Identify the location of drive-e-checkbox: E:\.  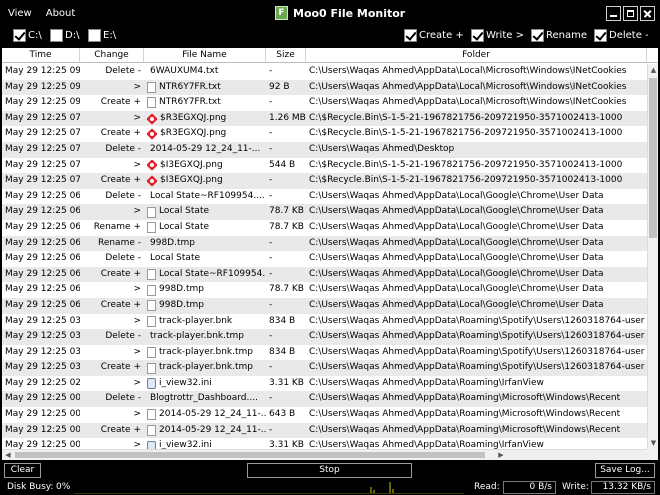
(102, 35).